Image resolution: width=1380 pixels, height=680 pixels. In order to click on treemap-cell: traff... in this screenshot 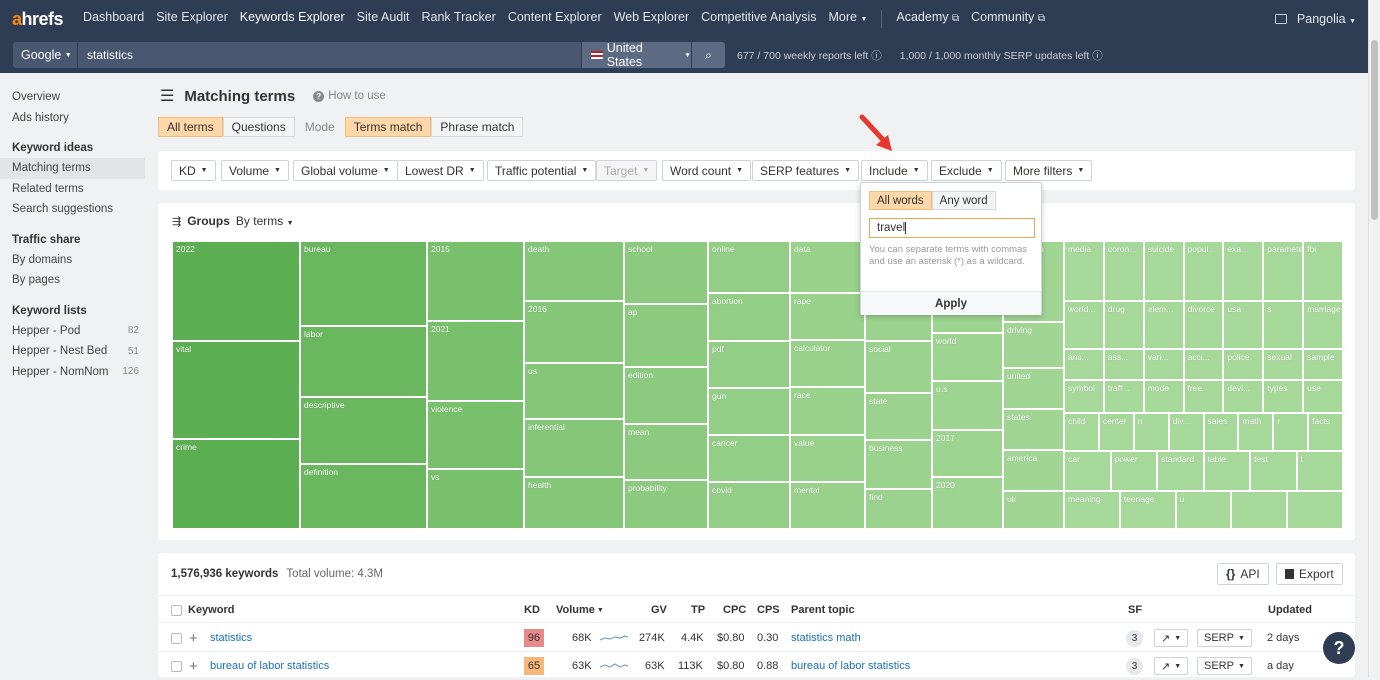, I will do `click(1123, 396)`.